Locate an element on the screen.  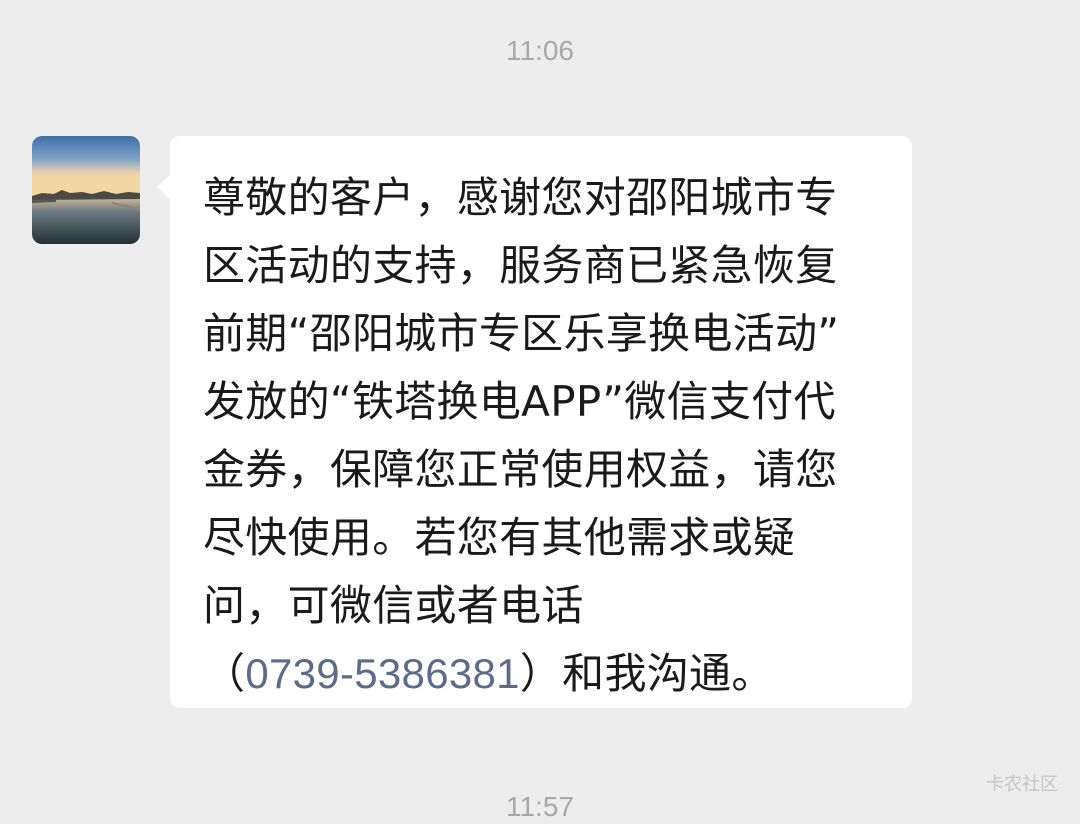
phone-number-link: 0739-5386381 is located at coordinates (382, 673).